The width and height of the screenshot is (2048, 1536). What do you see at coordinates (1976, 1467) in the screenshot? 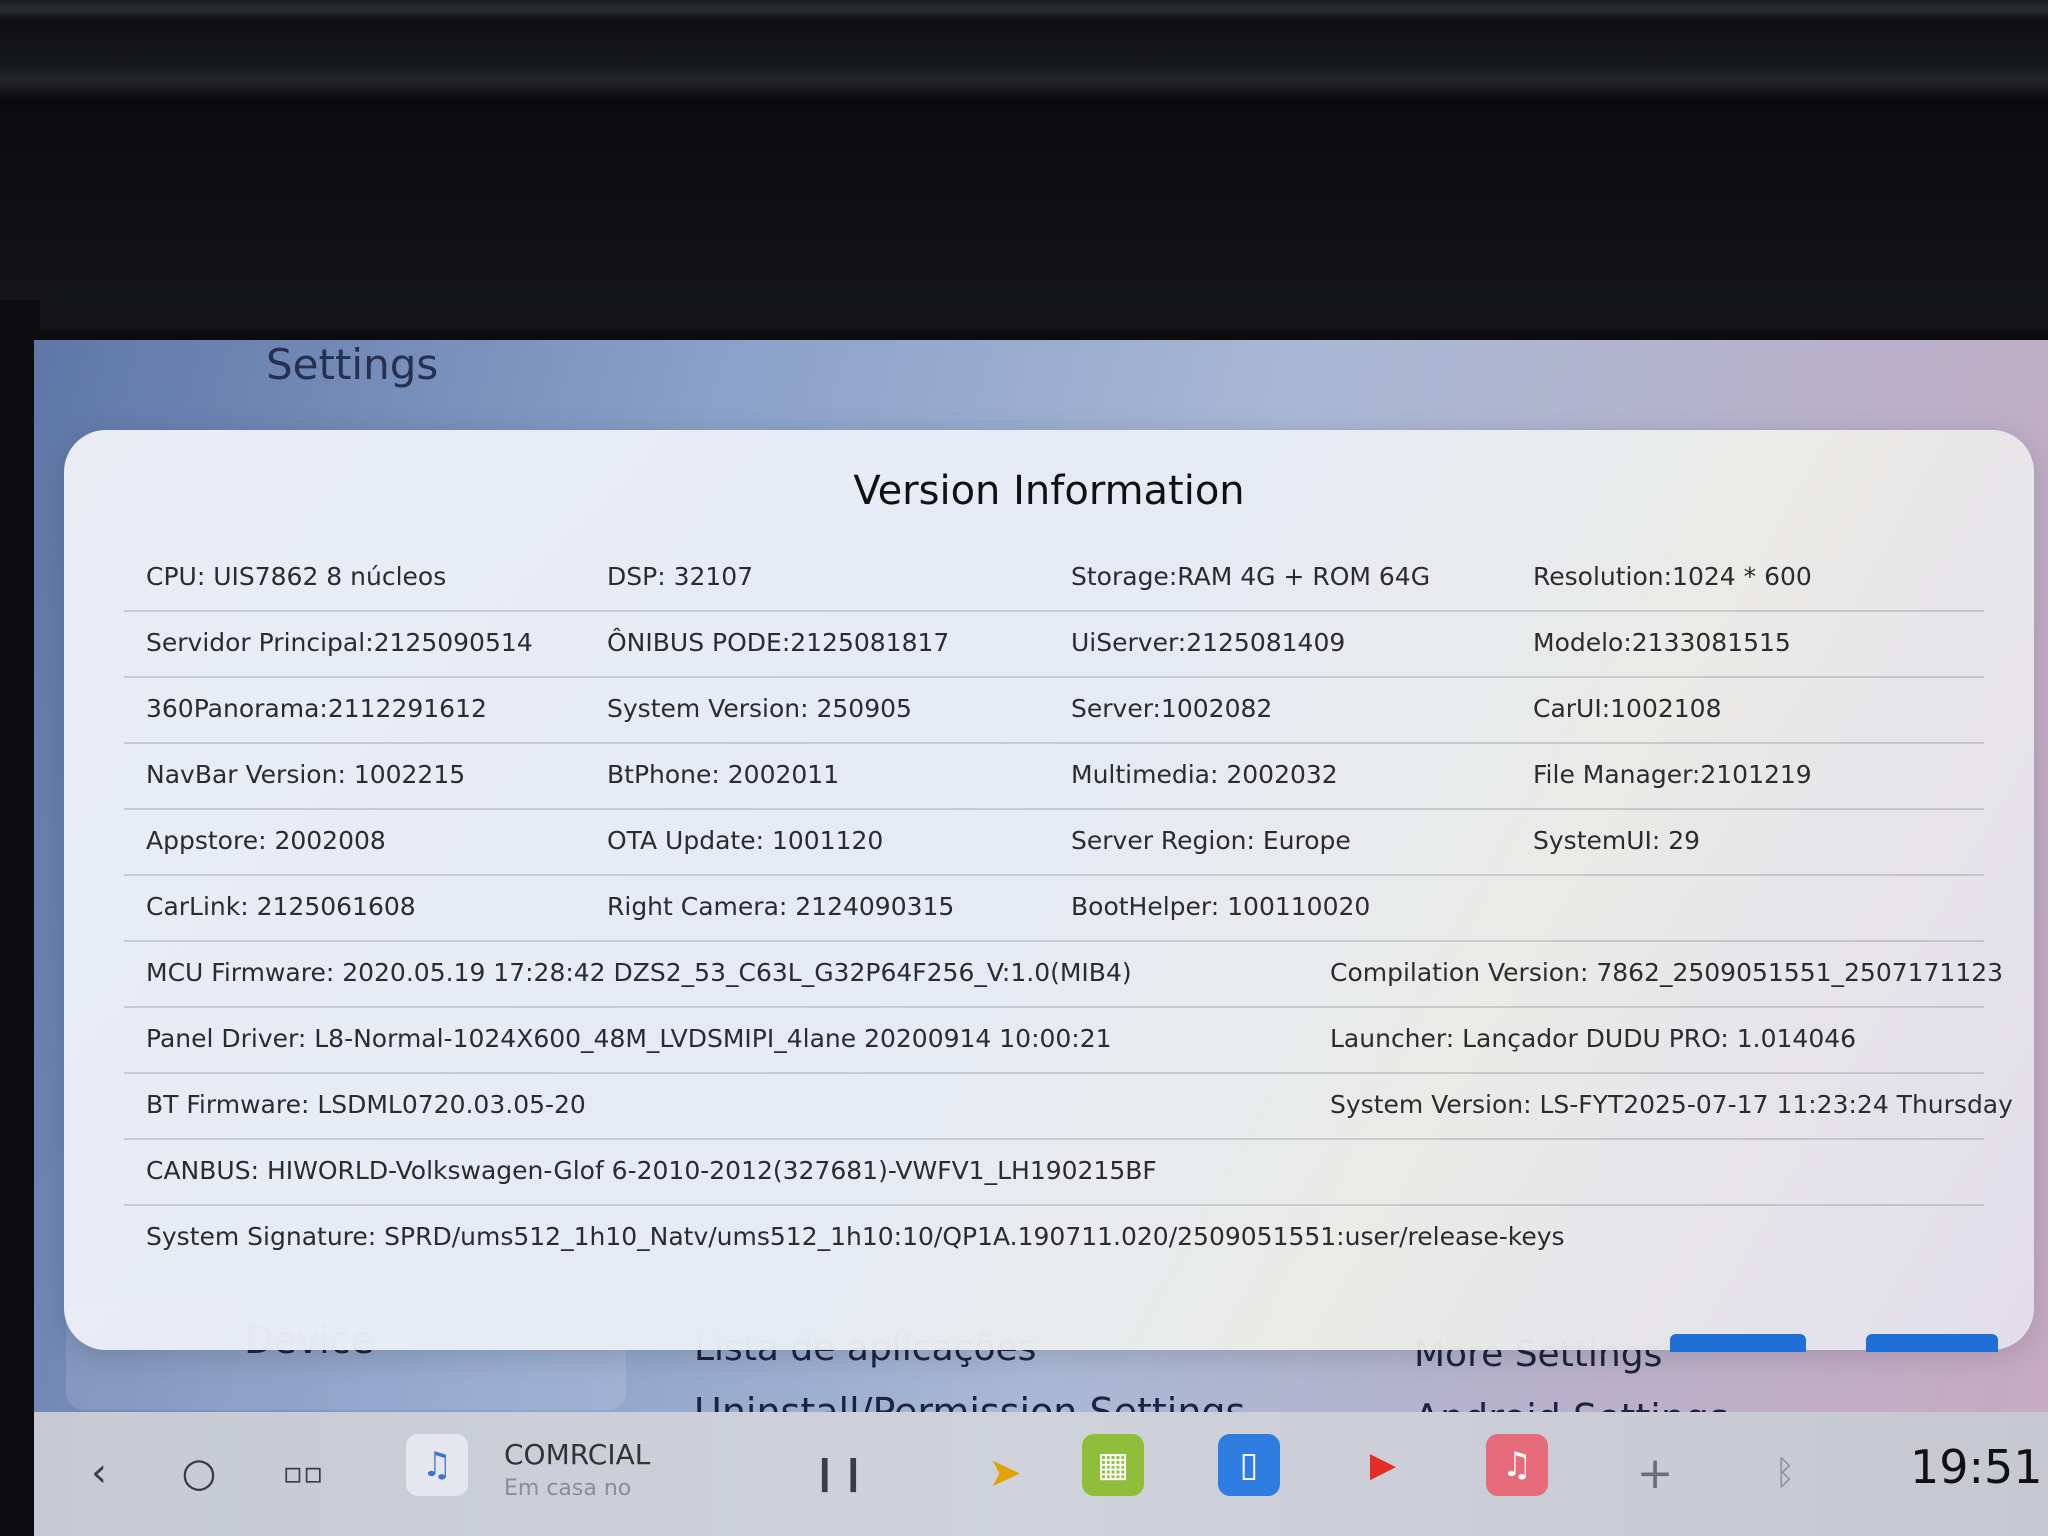
I see `clock: 19:51` at bounding box center [1976, 1467].